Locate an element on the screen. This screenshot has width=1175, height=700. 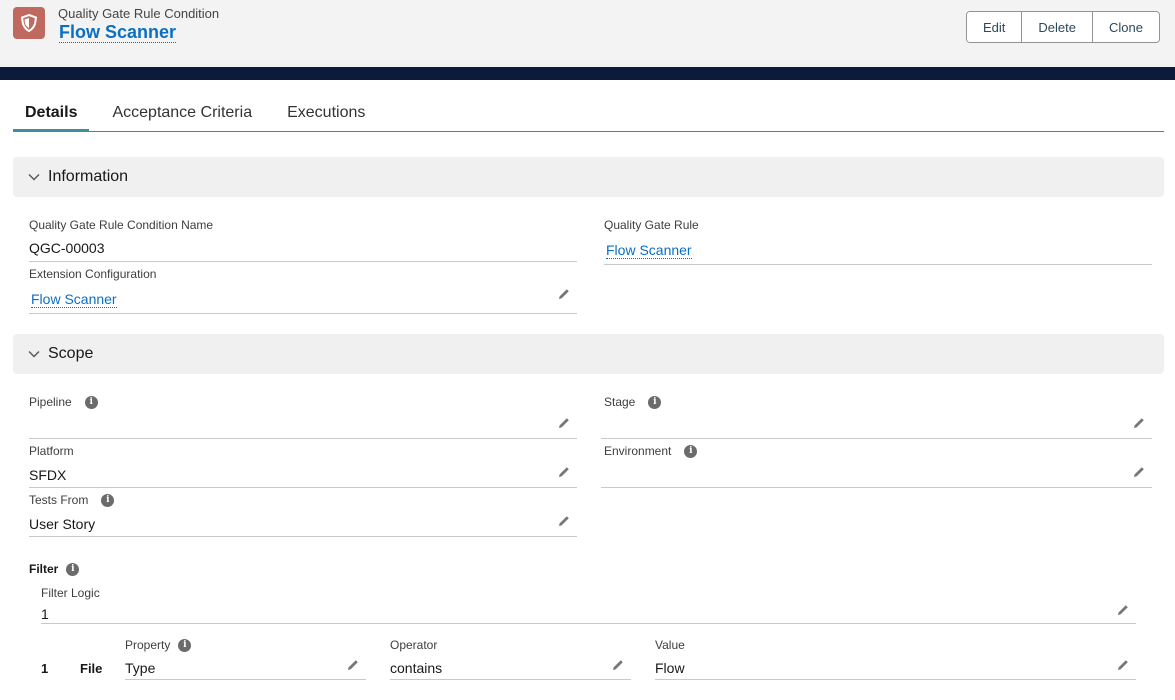
field-label-text: Environment is located at coordinates (638, 451).